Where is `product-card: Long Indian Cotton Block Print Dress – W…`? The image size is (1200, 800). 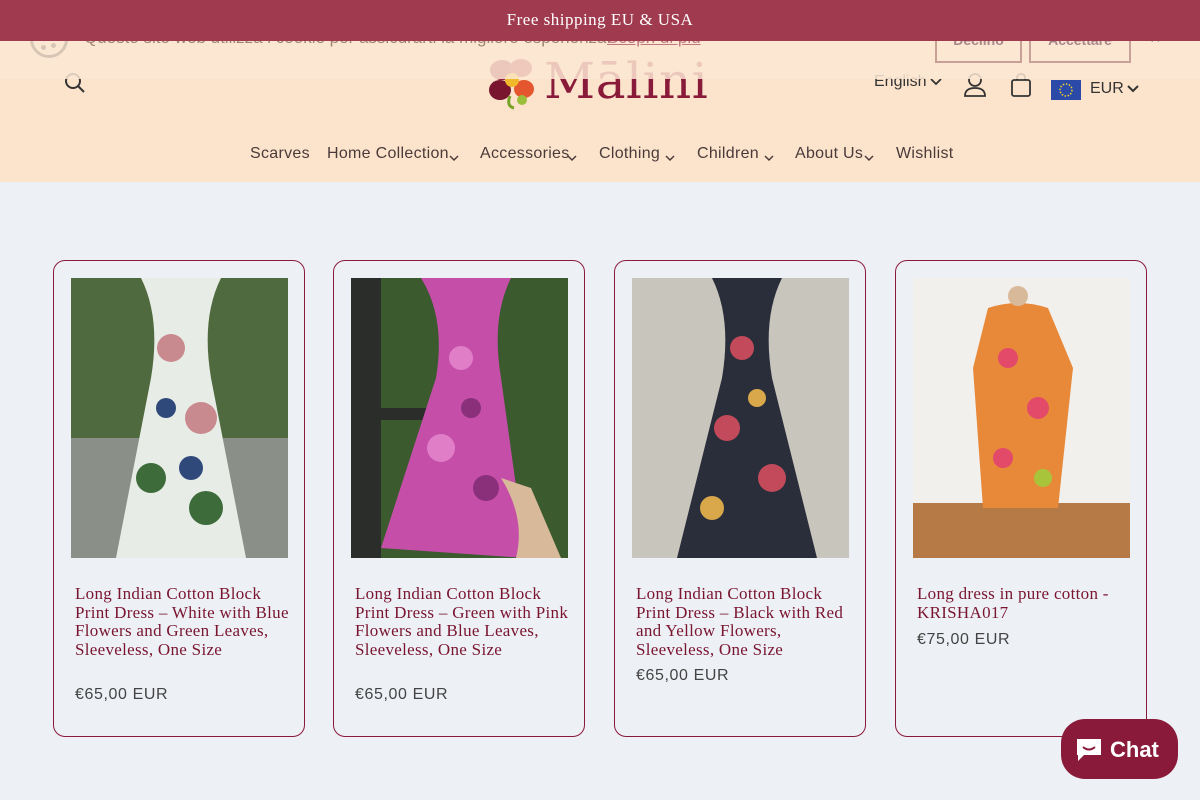 product-card: Long Indian Cotton Block Print Dress – W… is located at coordinates (179, 498).